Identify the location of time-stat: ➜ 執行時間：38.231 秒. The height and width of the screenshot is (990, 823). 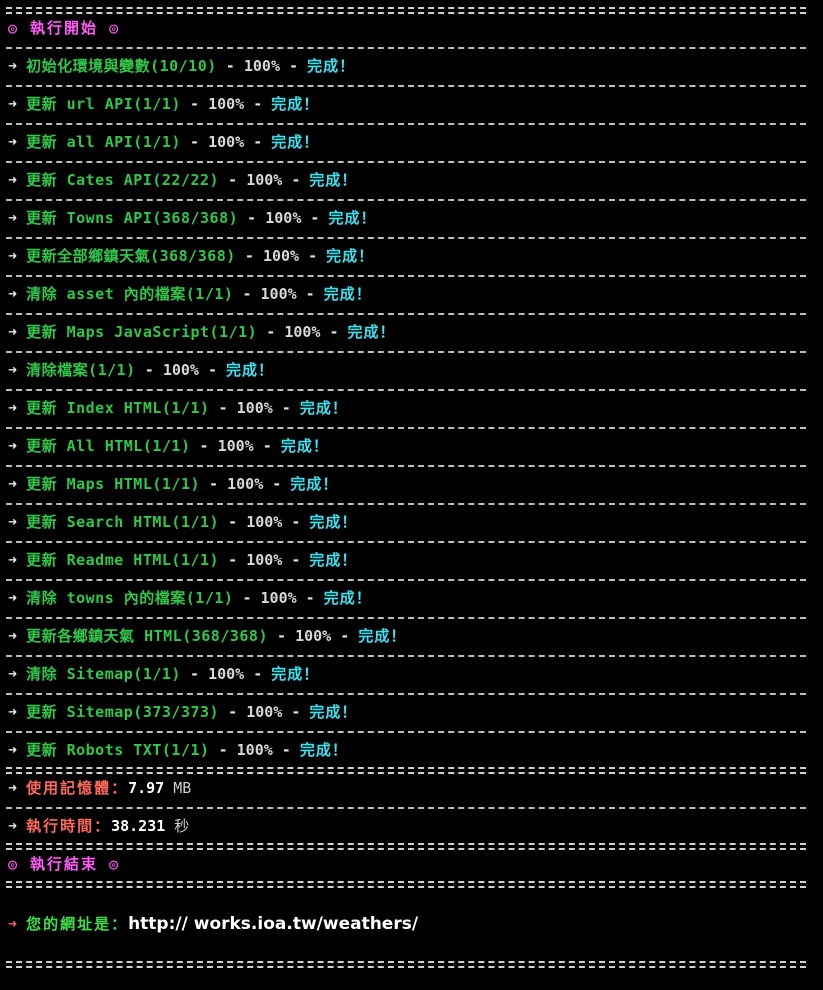
(406, 826).